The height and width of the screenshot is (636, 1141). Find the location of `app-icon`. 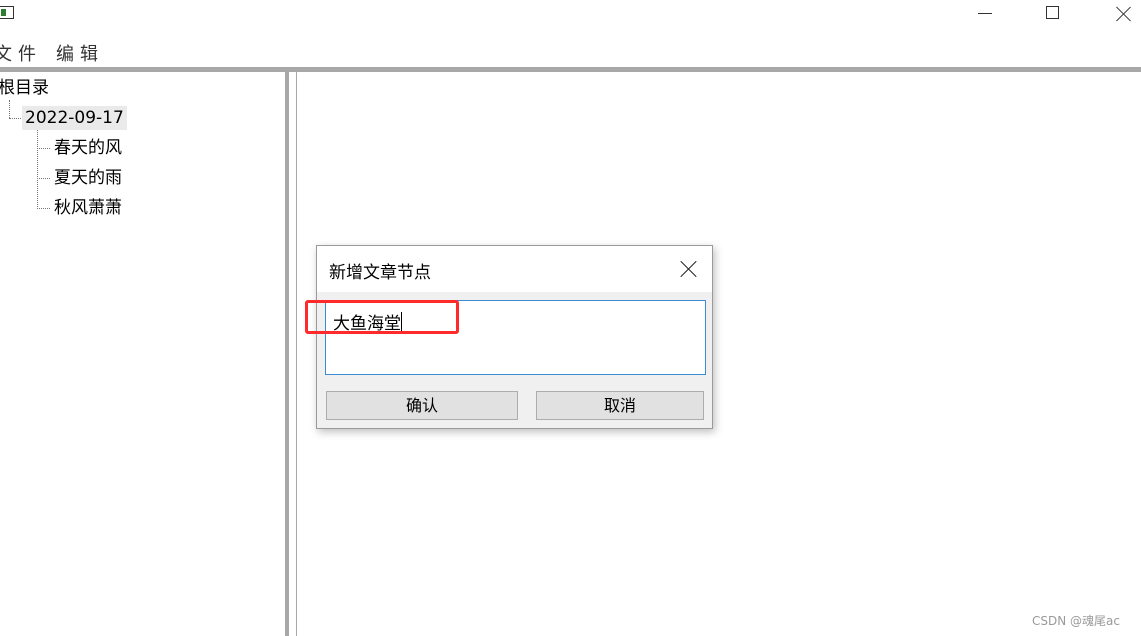

app-icon is located at coordinates (7, 12).